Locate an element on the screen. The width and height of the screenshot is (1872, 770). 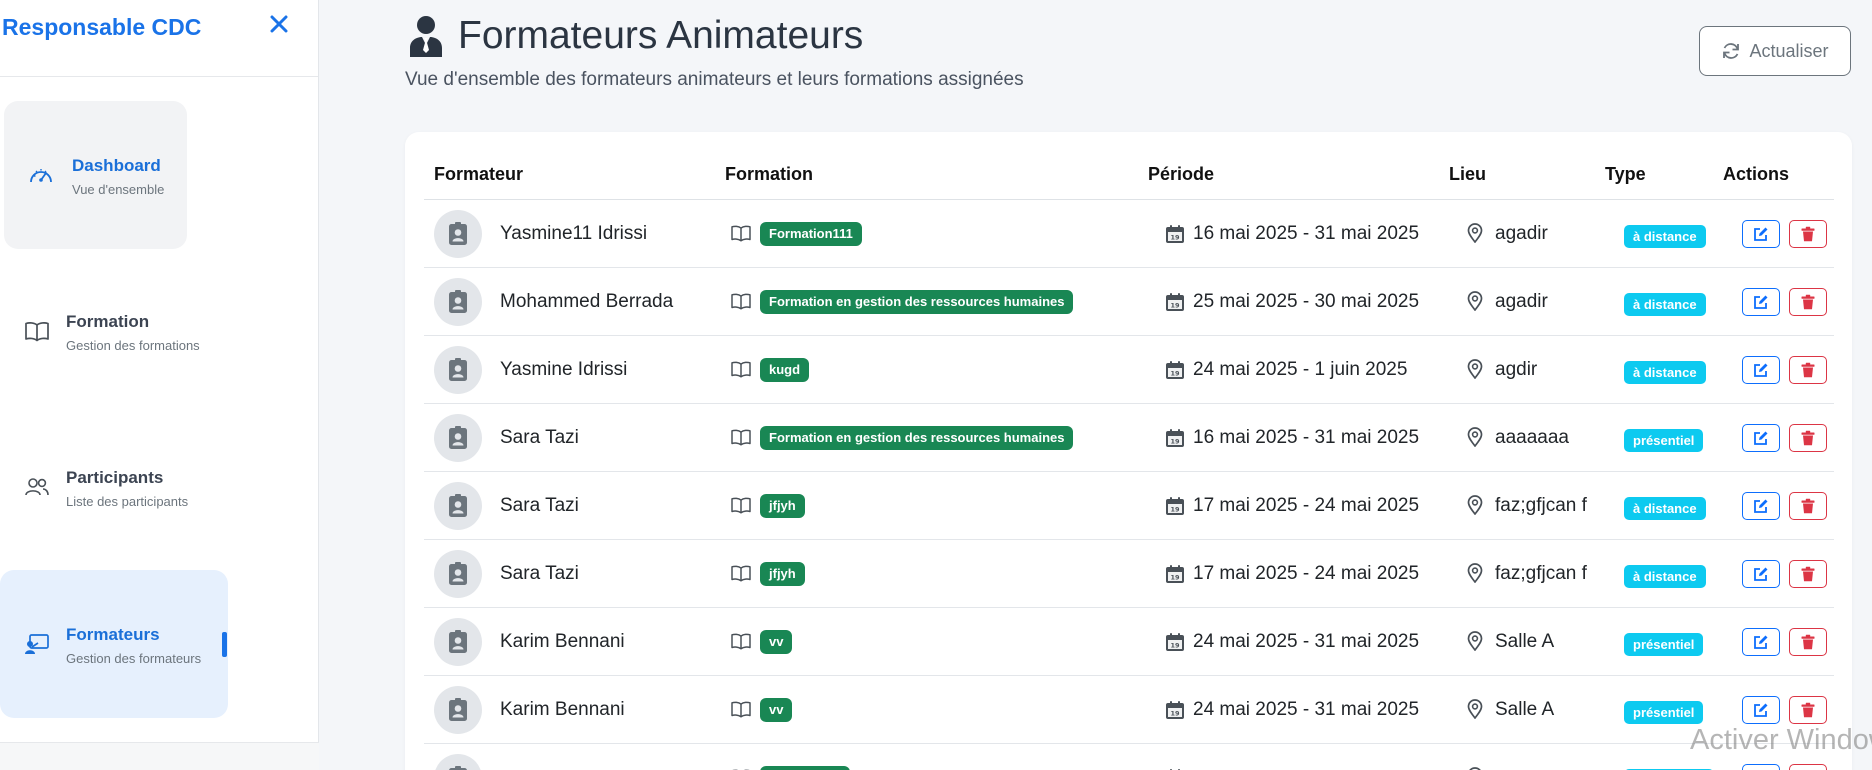
location-text: aaaaaaa is located at coordinates (1532, 437).